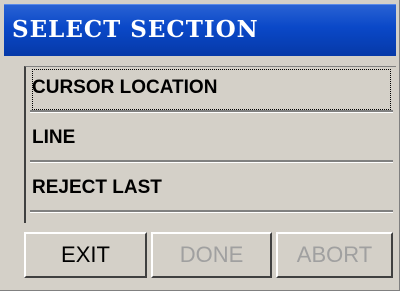  I want to click on window-title: SELECT SECTION, so click(135, 29).